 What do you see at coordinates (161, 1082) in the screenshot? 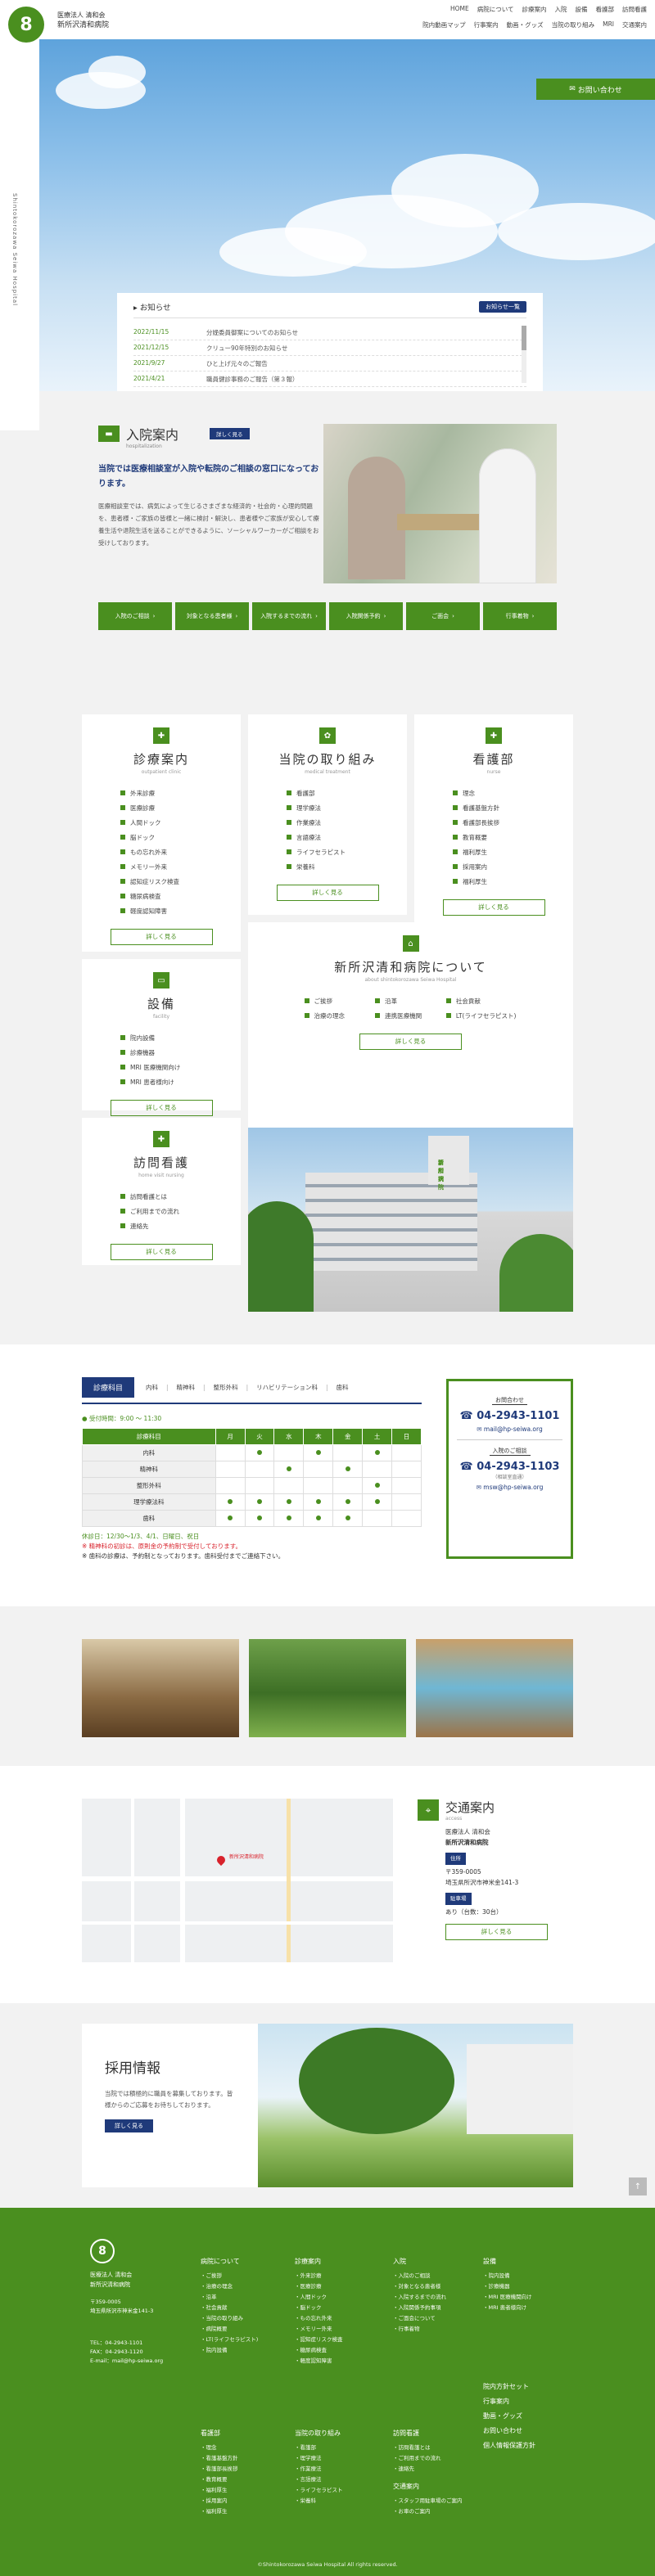
I see `card-list-item: MRI 患者様向け` at bounding box center [161, 1082].